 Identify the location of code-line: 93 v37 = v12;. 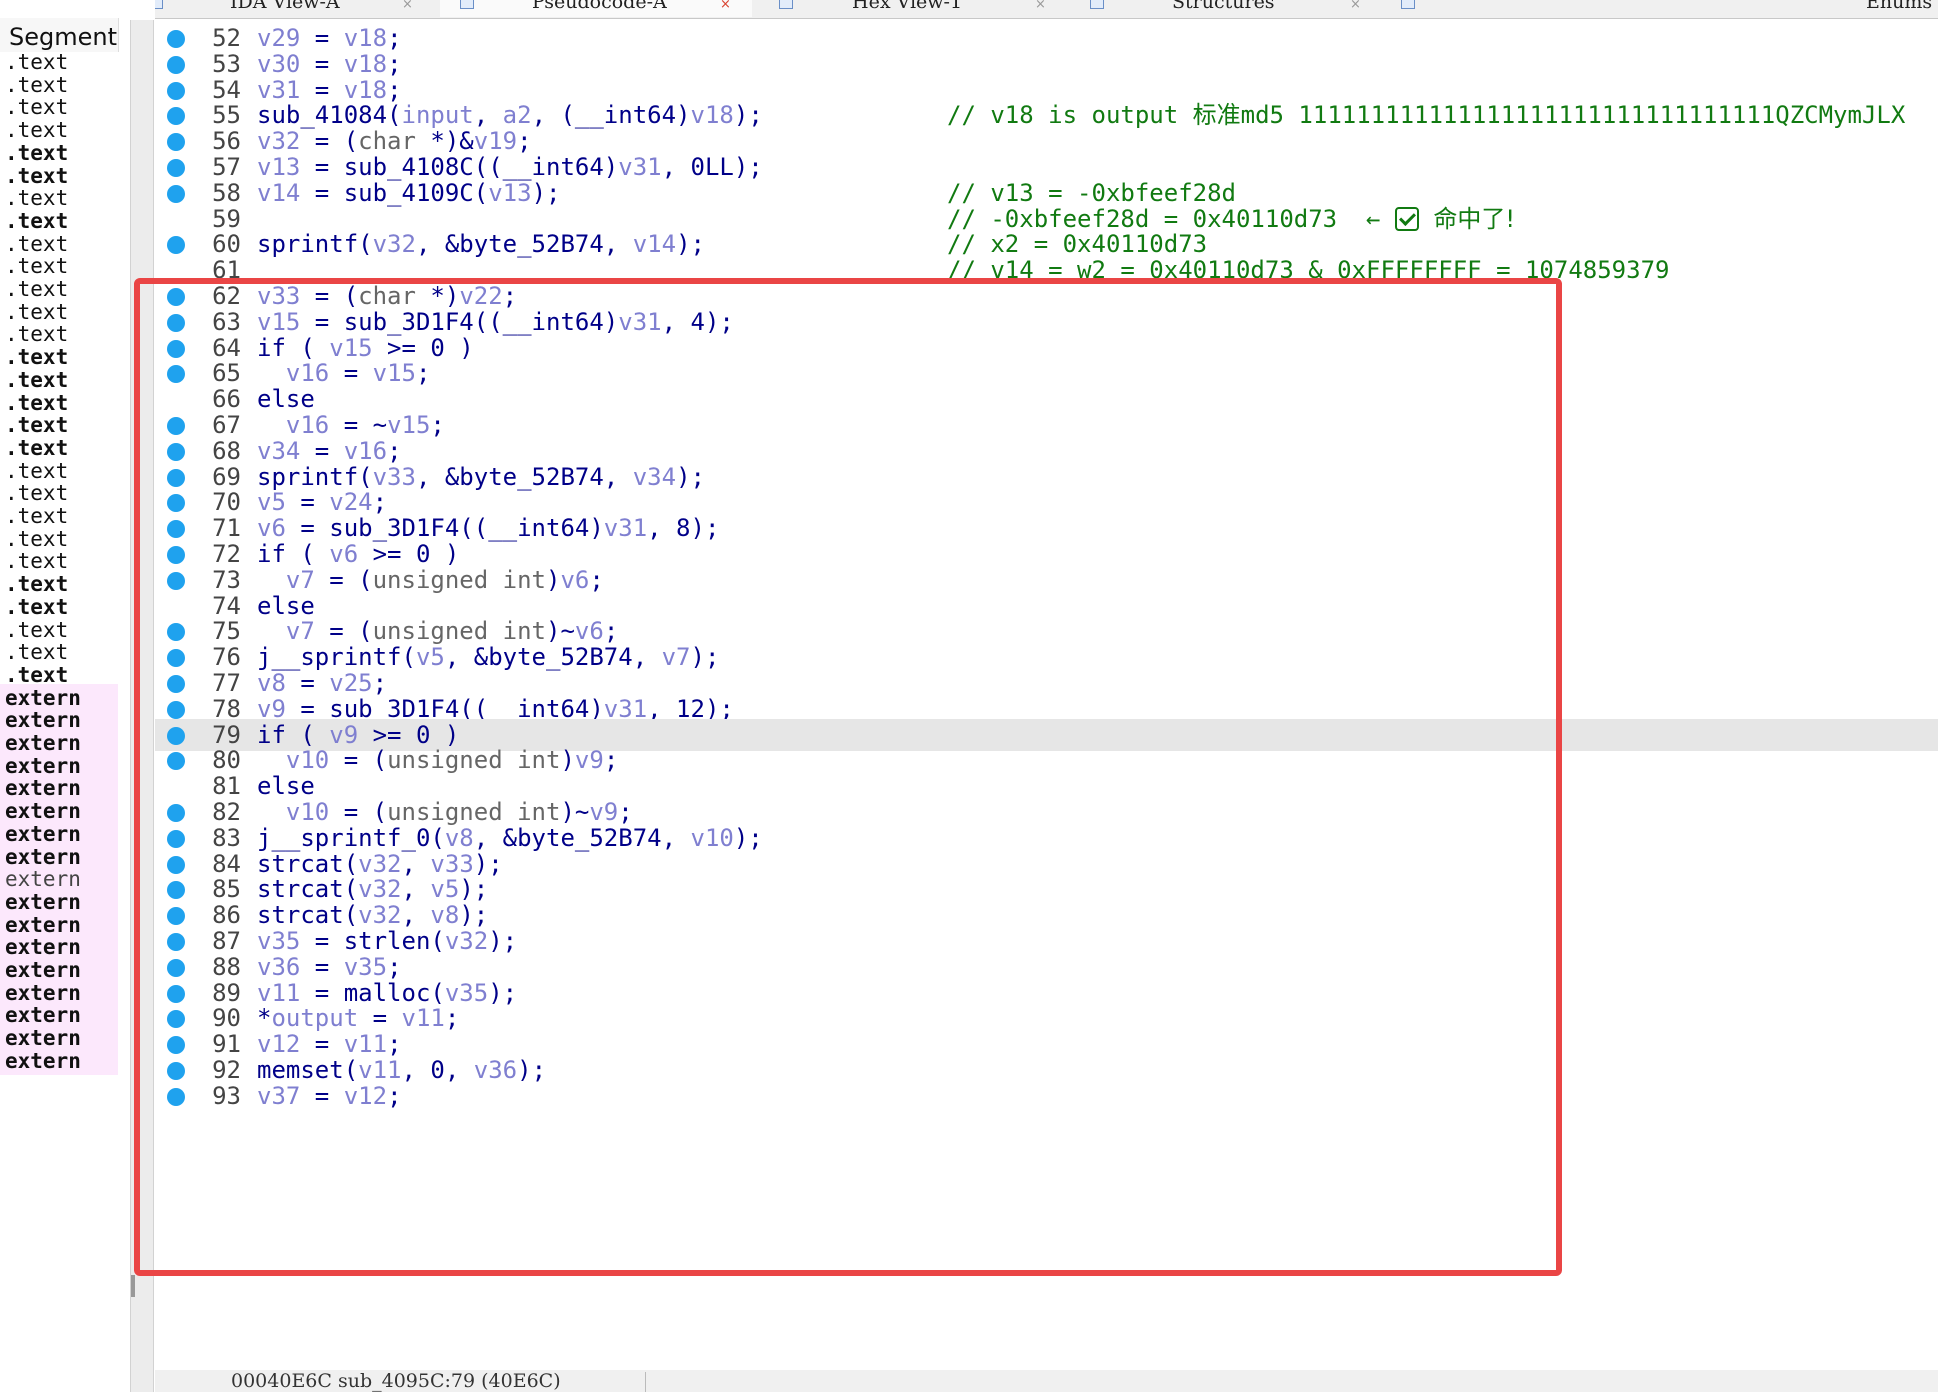
(1046, 1096).